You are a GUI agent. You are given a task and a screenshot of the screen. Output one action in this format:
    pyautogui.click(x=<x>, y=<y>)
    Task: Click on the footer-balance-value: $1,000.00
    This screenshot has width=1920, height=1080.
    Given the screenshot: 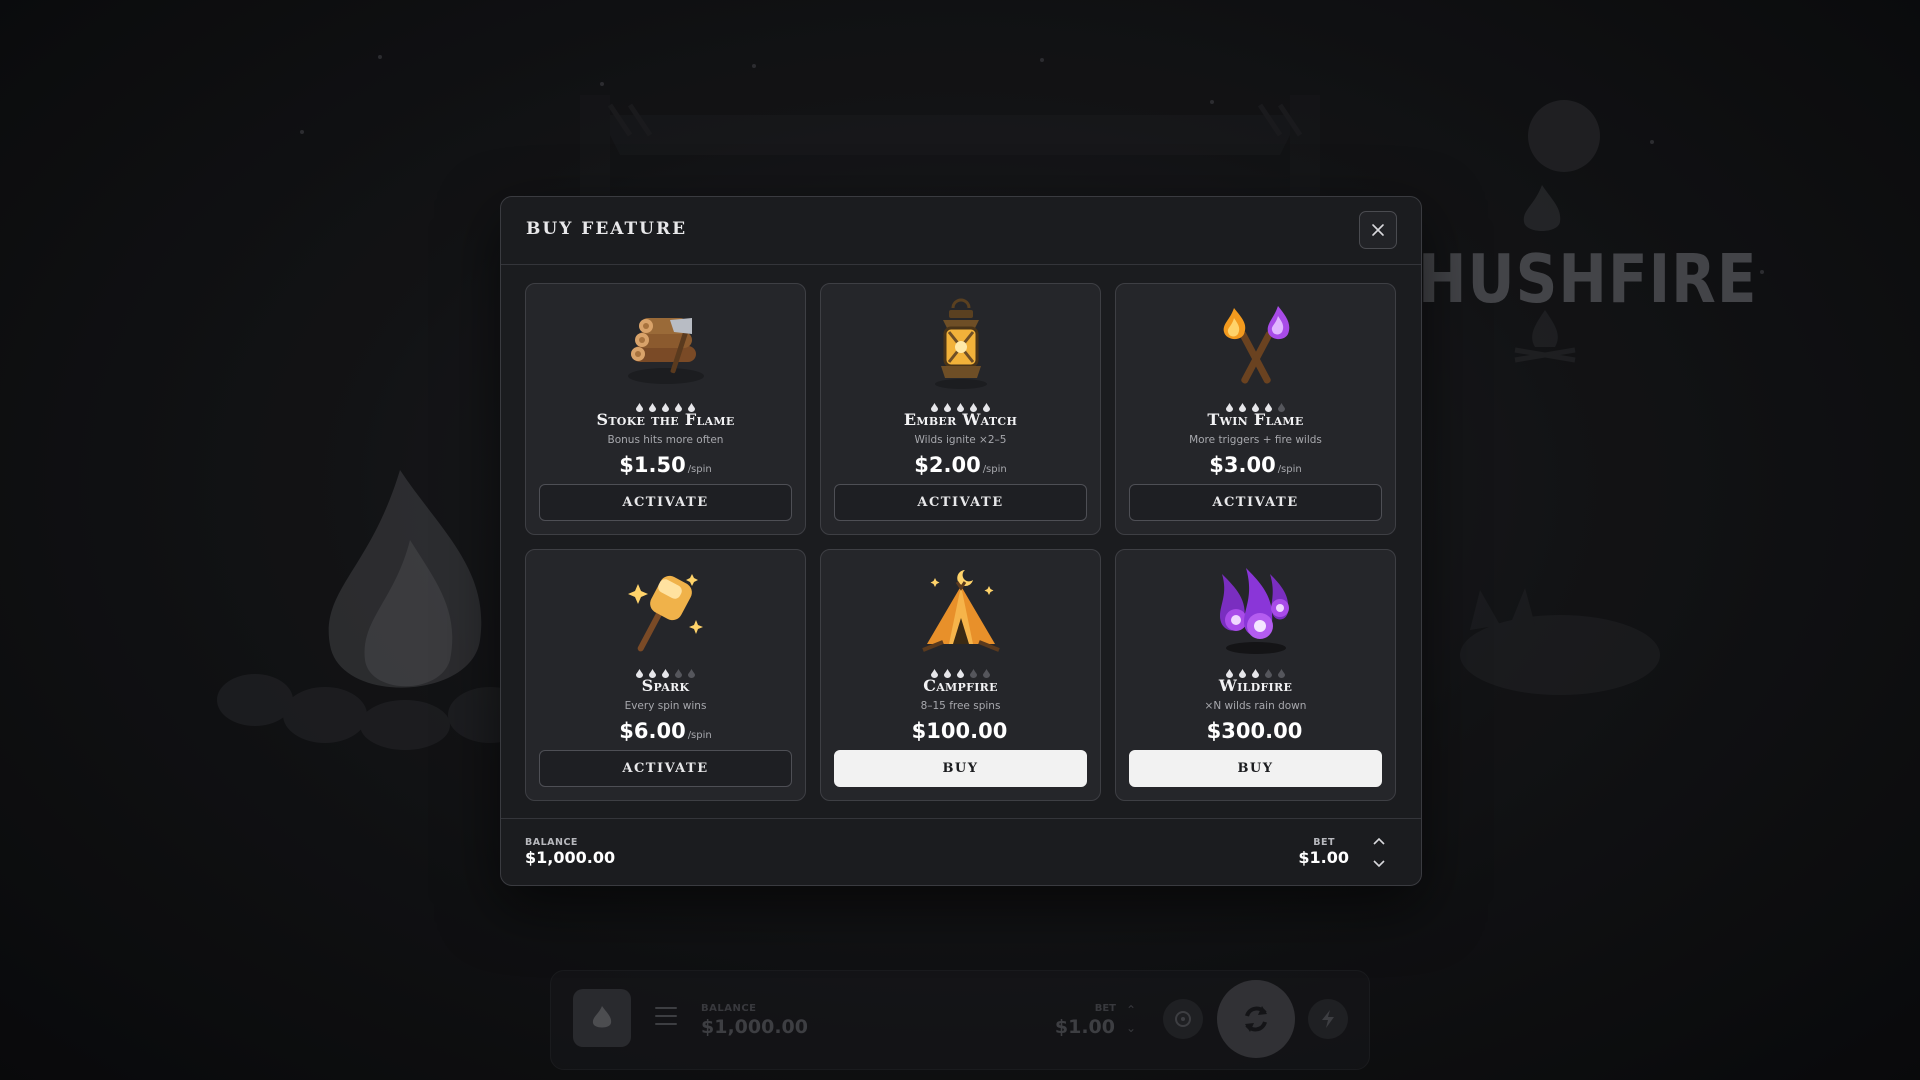 What is the action you would take?
    pyautogui.click(x=570, y=857)
    